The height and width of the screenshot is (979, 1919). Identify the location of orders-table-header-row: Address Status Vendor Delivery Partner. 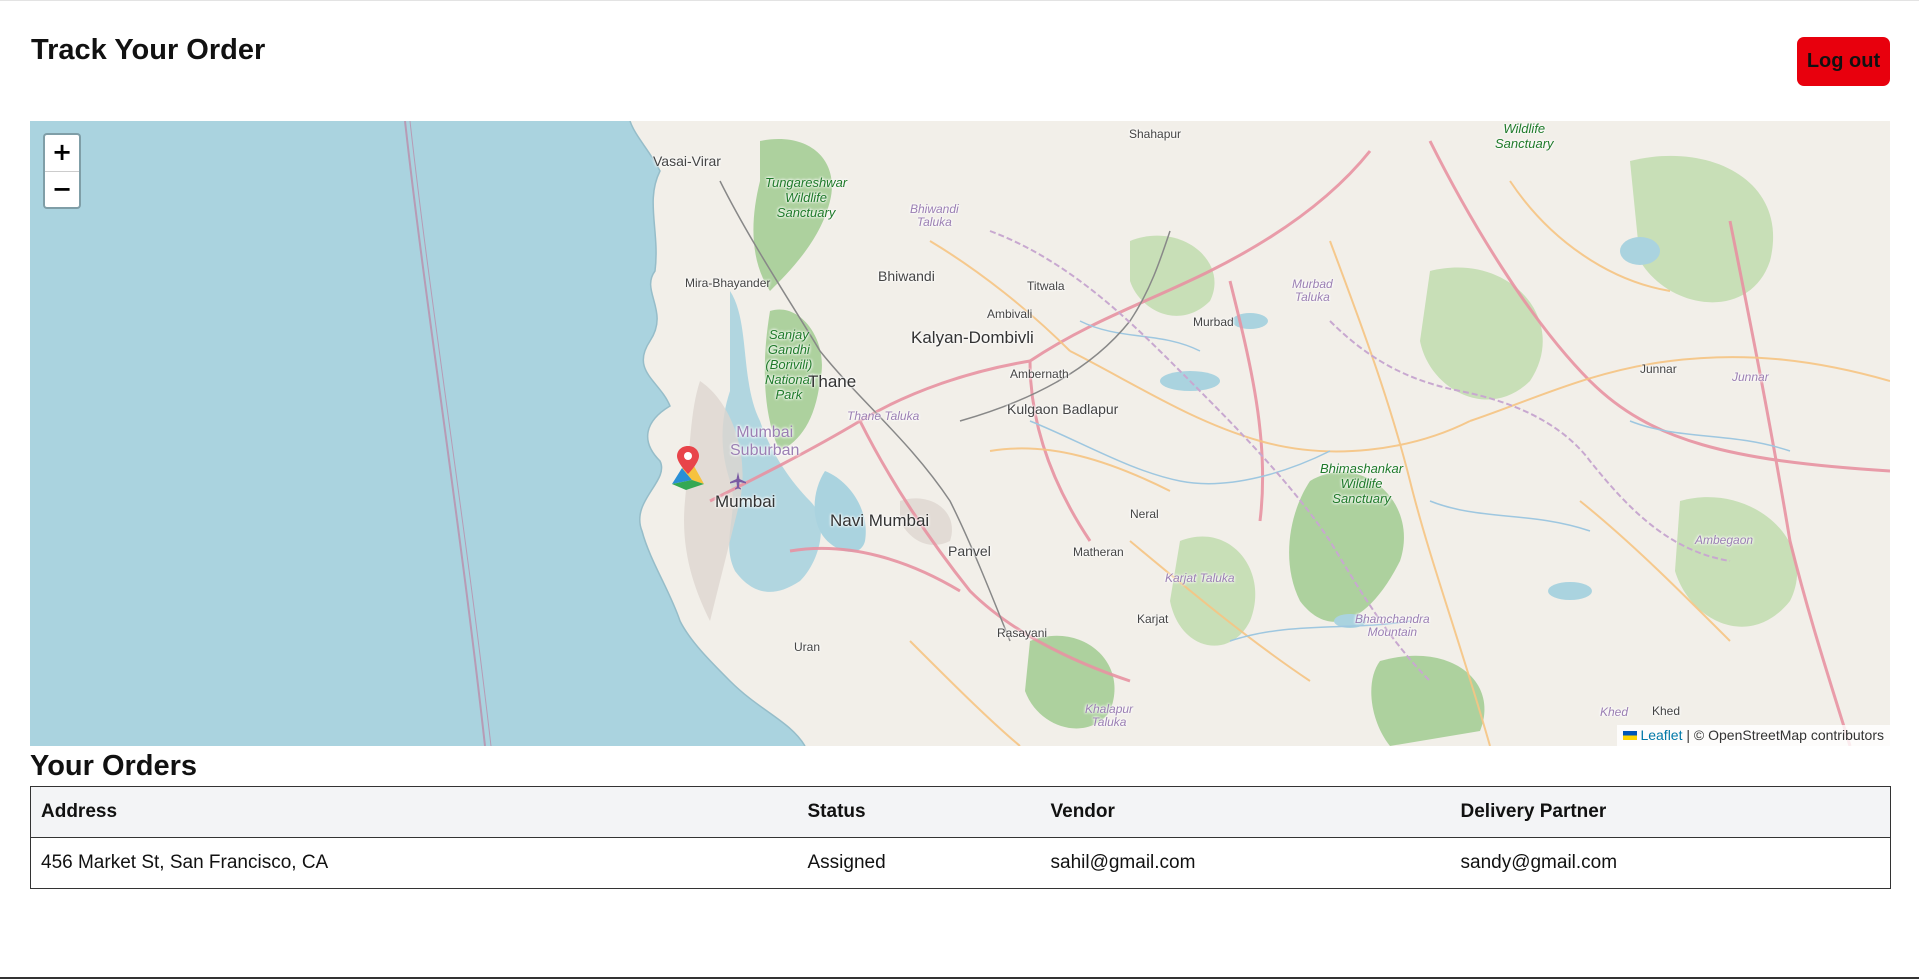
(960, 812).